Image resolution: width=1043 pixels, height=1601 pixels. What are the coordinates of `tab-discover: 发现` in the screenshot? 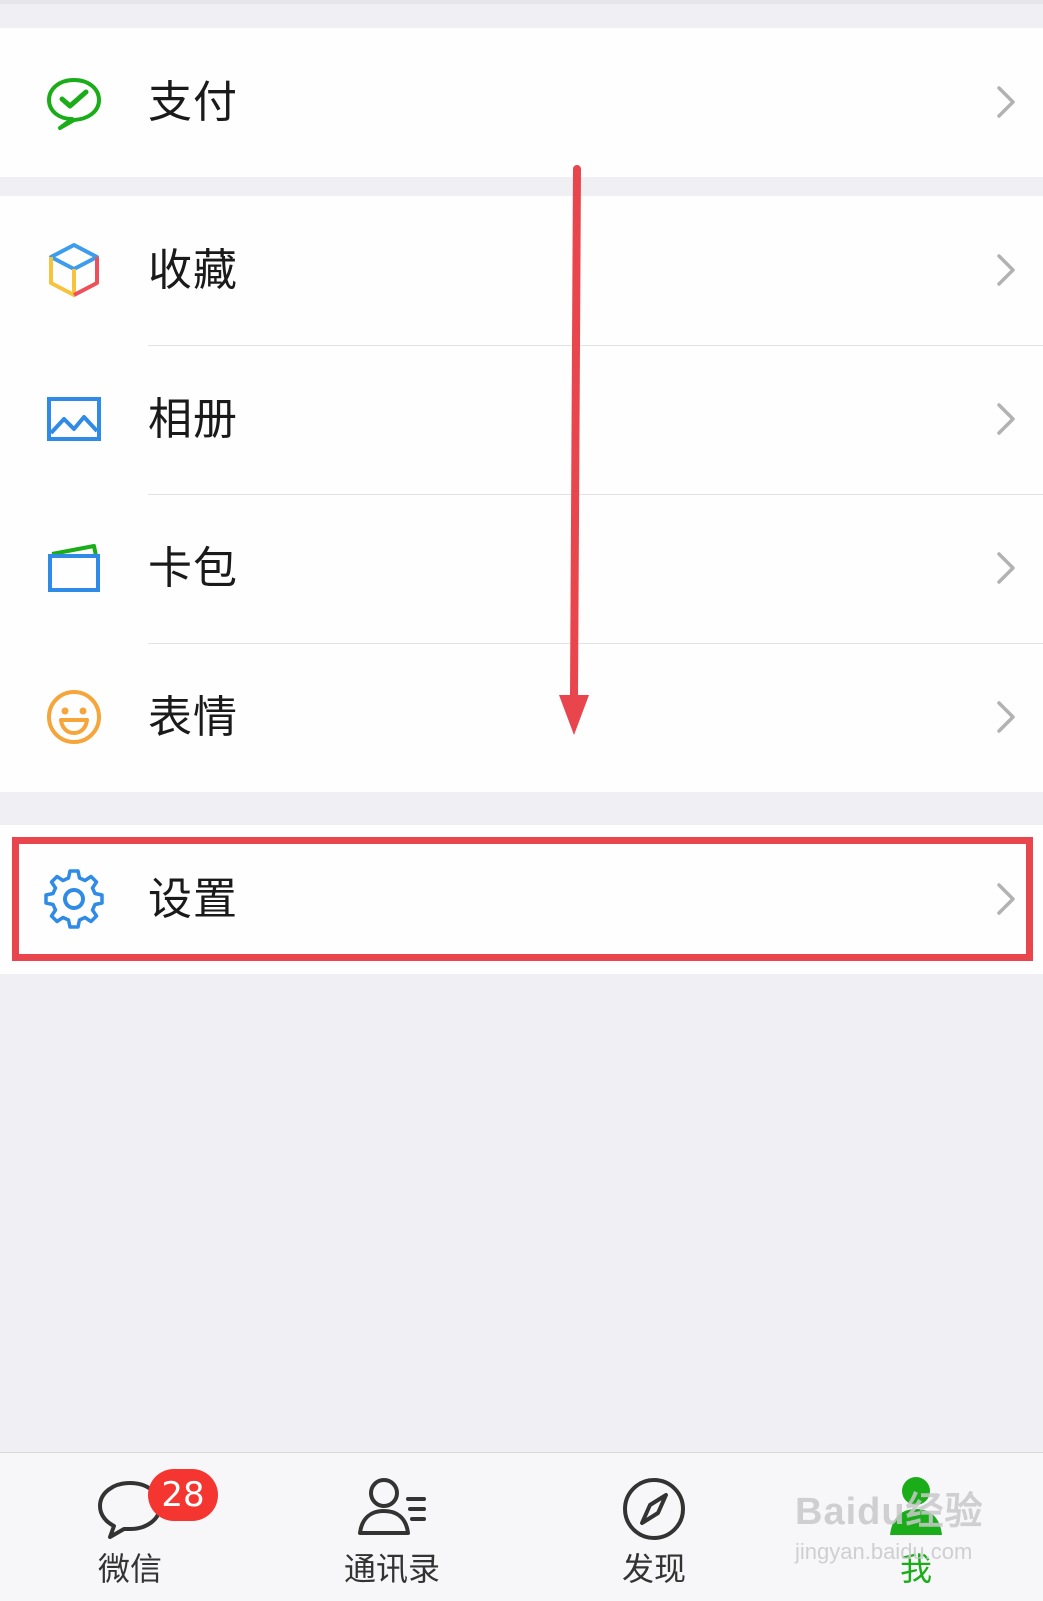 It's located at (654, 1527).